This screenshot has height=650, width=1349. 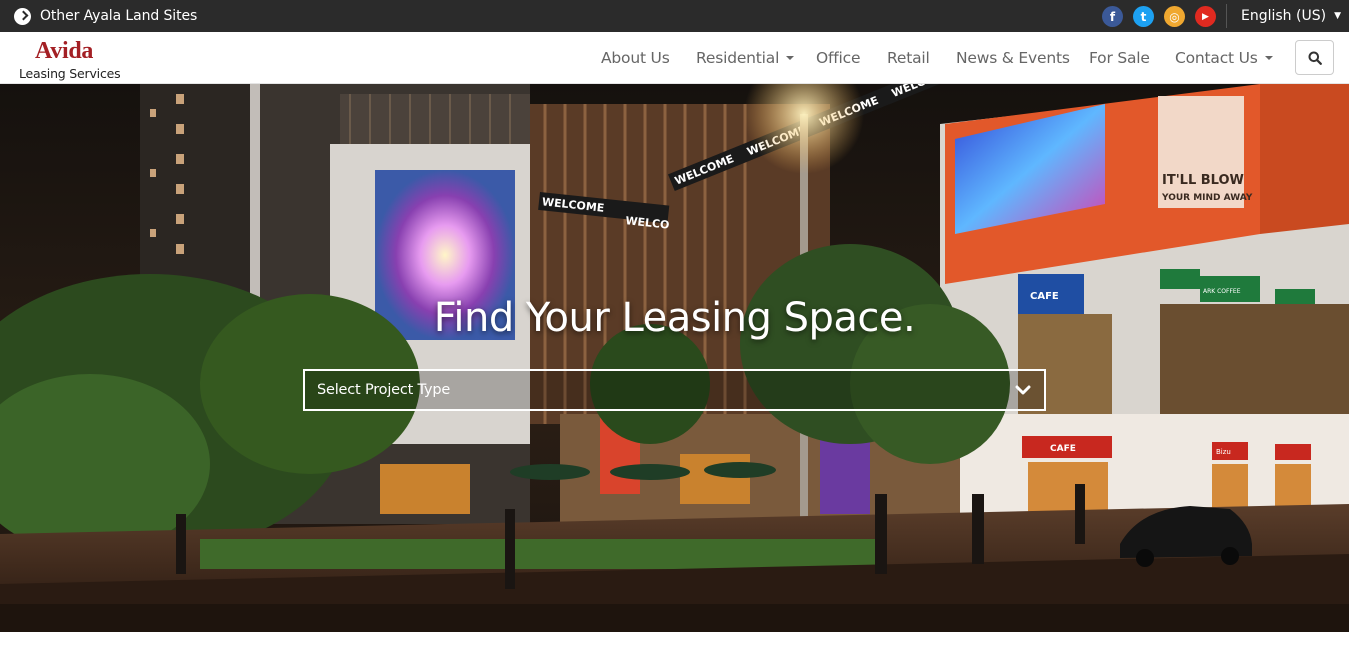 I want to click on nav-item-label: Residential, so click(x=738, y=58).